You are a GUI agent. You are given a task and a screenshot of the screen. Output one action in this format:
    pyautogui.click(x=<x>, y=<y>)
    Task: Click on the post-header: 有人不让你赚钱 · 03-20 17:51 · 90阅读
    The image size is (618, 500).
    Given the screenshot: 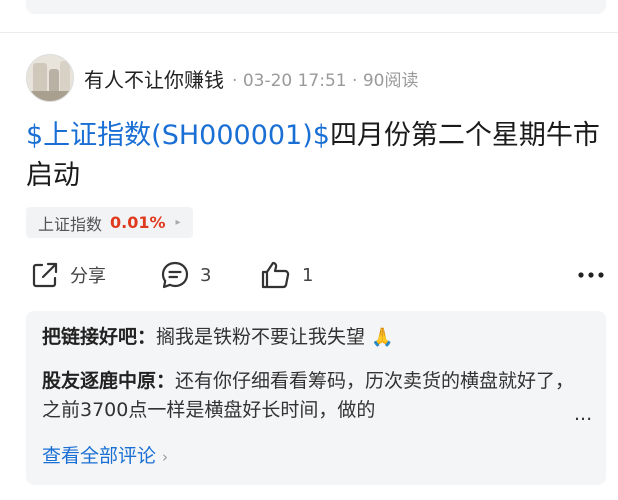 What is the action you would take?
    pyautogui.click(x=222, y=78)
    